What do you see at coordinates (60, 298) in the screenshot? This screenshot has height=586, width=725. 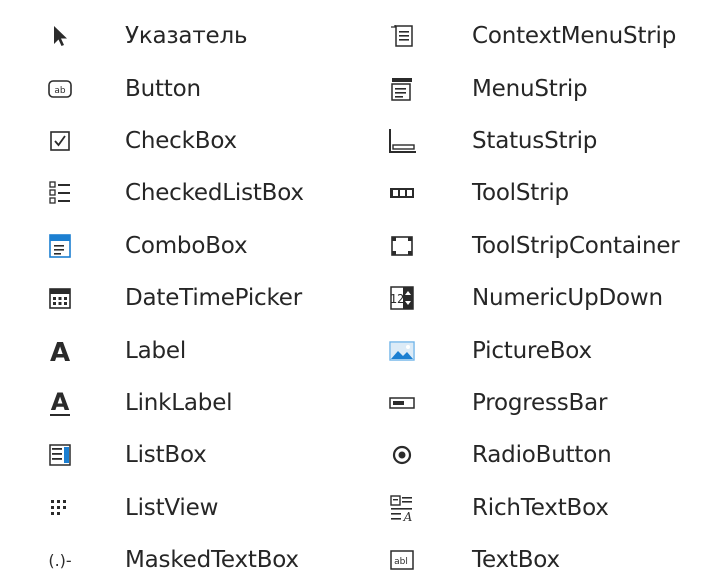 I see `date-time-picker-icon` at bounding box center [60, 298].